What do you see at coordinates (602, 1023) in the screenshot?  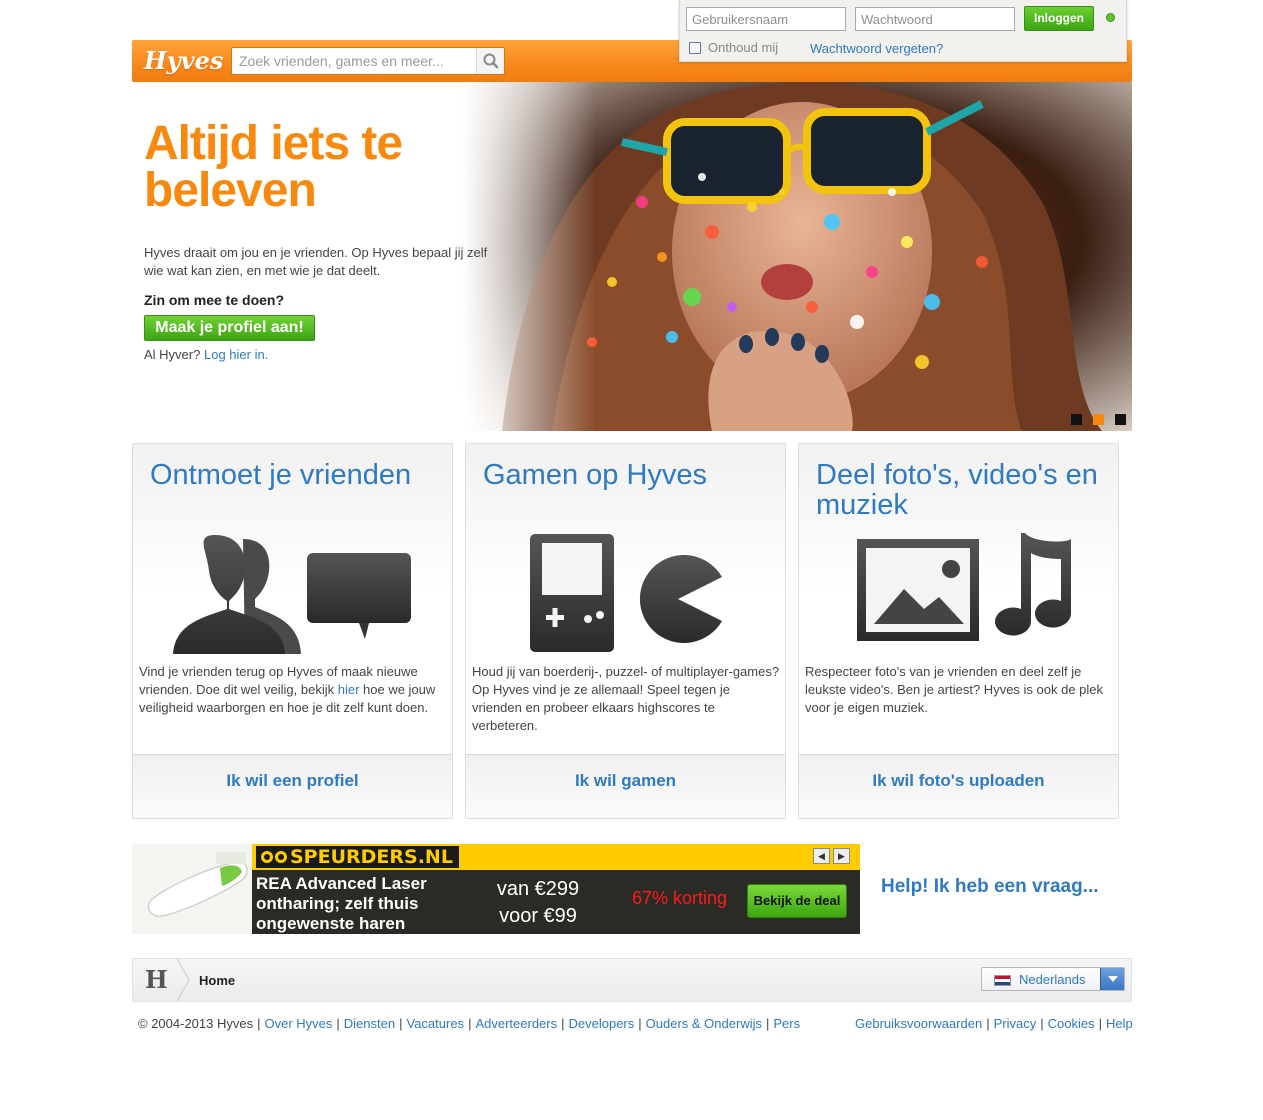 I see `footer-link-developers: Developers` at bounding box center [602, 1023].